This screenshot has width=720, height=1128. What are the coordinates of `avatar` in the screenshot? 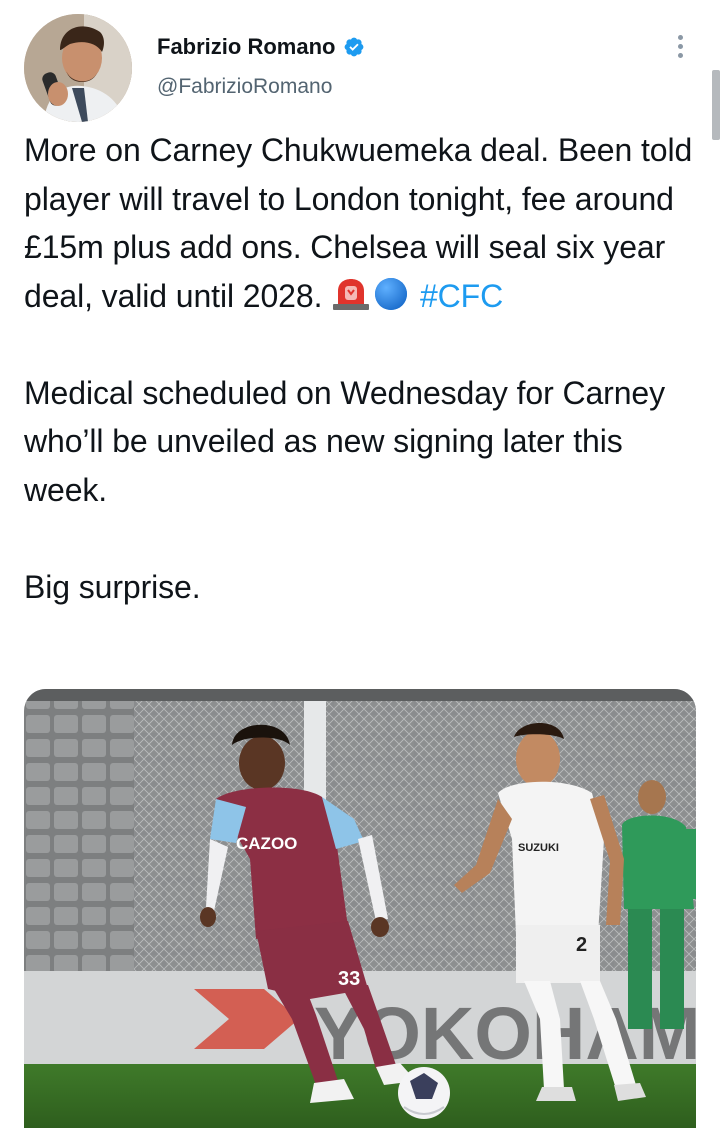 It's located at (78, 68).